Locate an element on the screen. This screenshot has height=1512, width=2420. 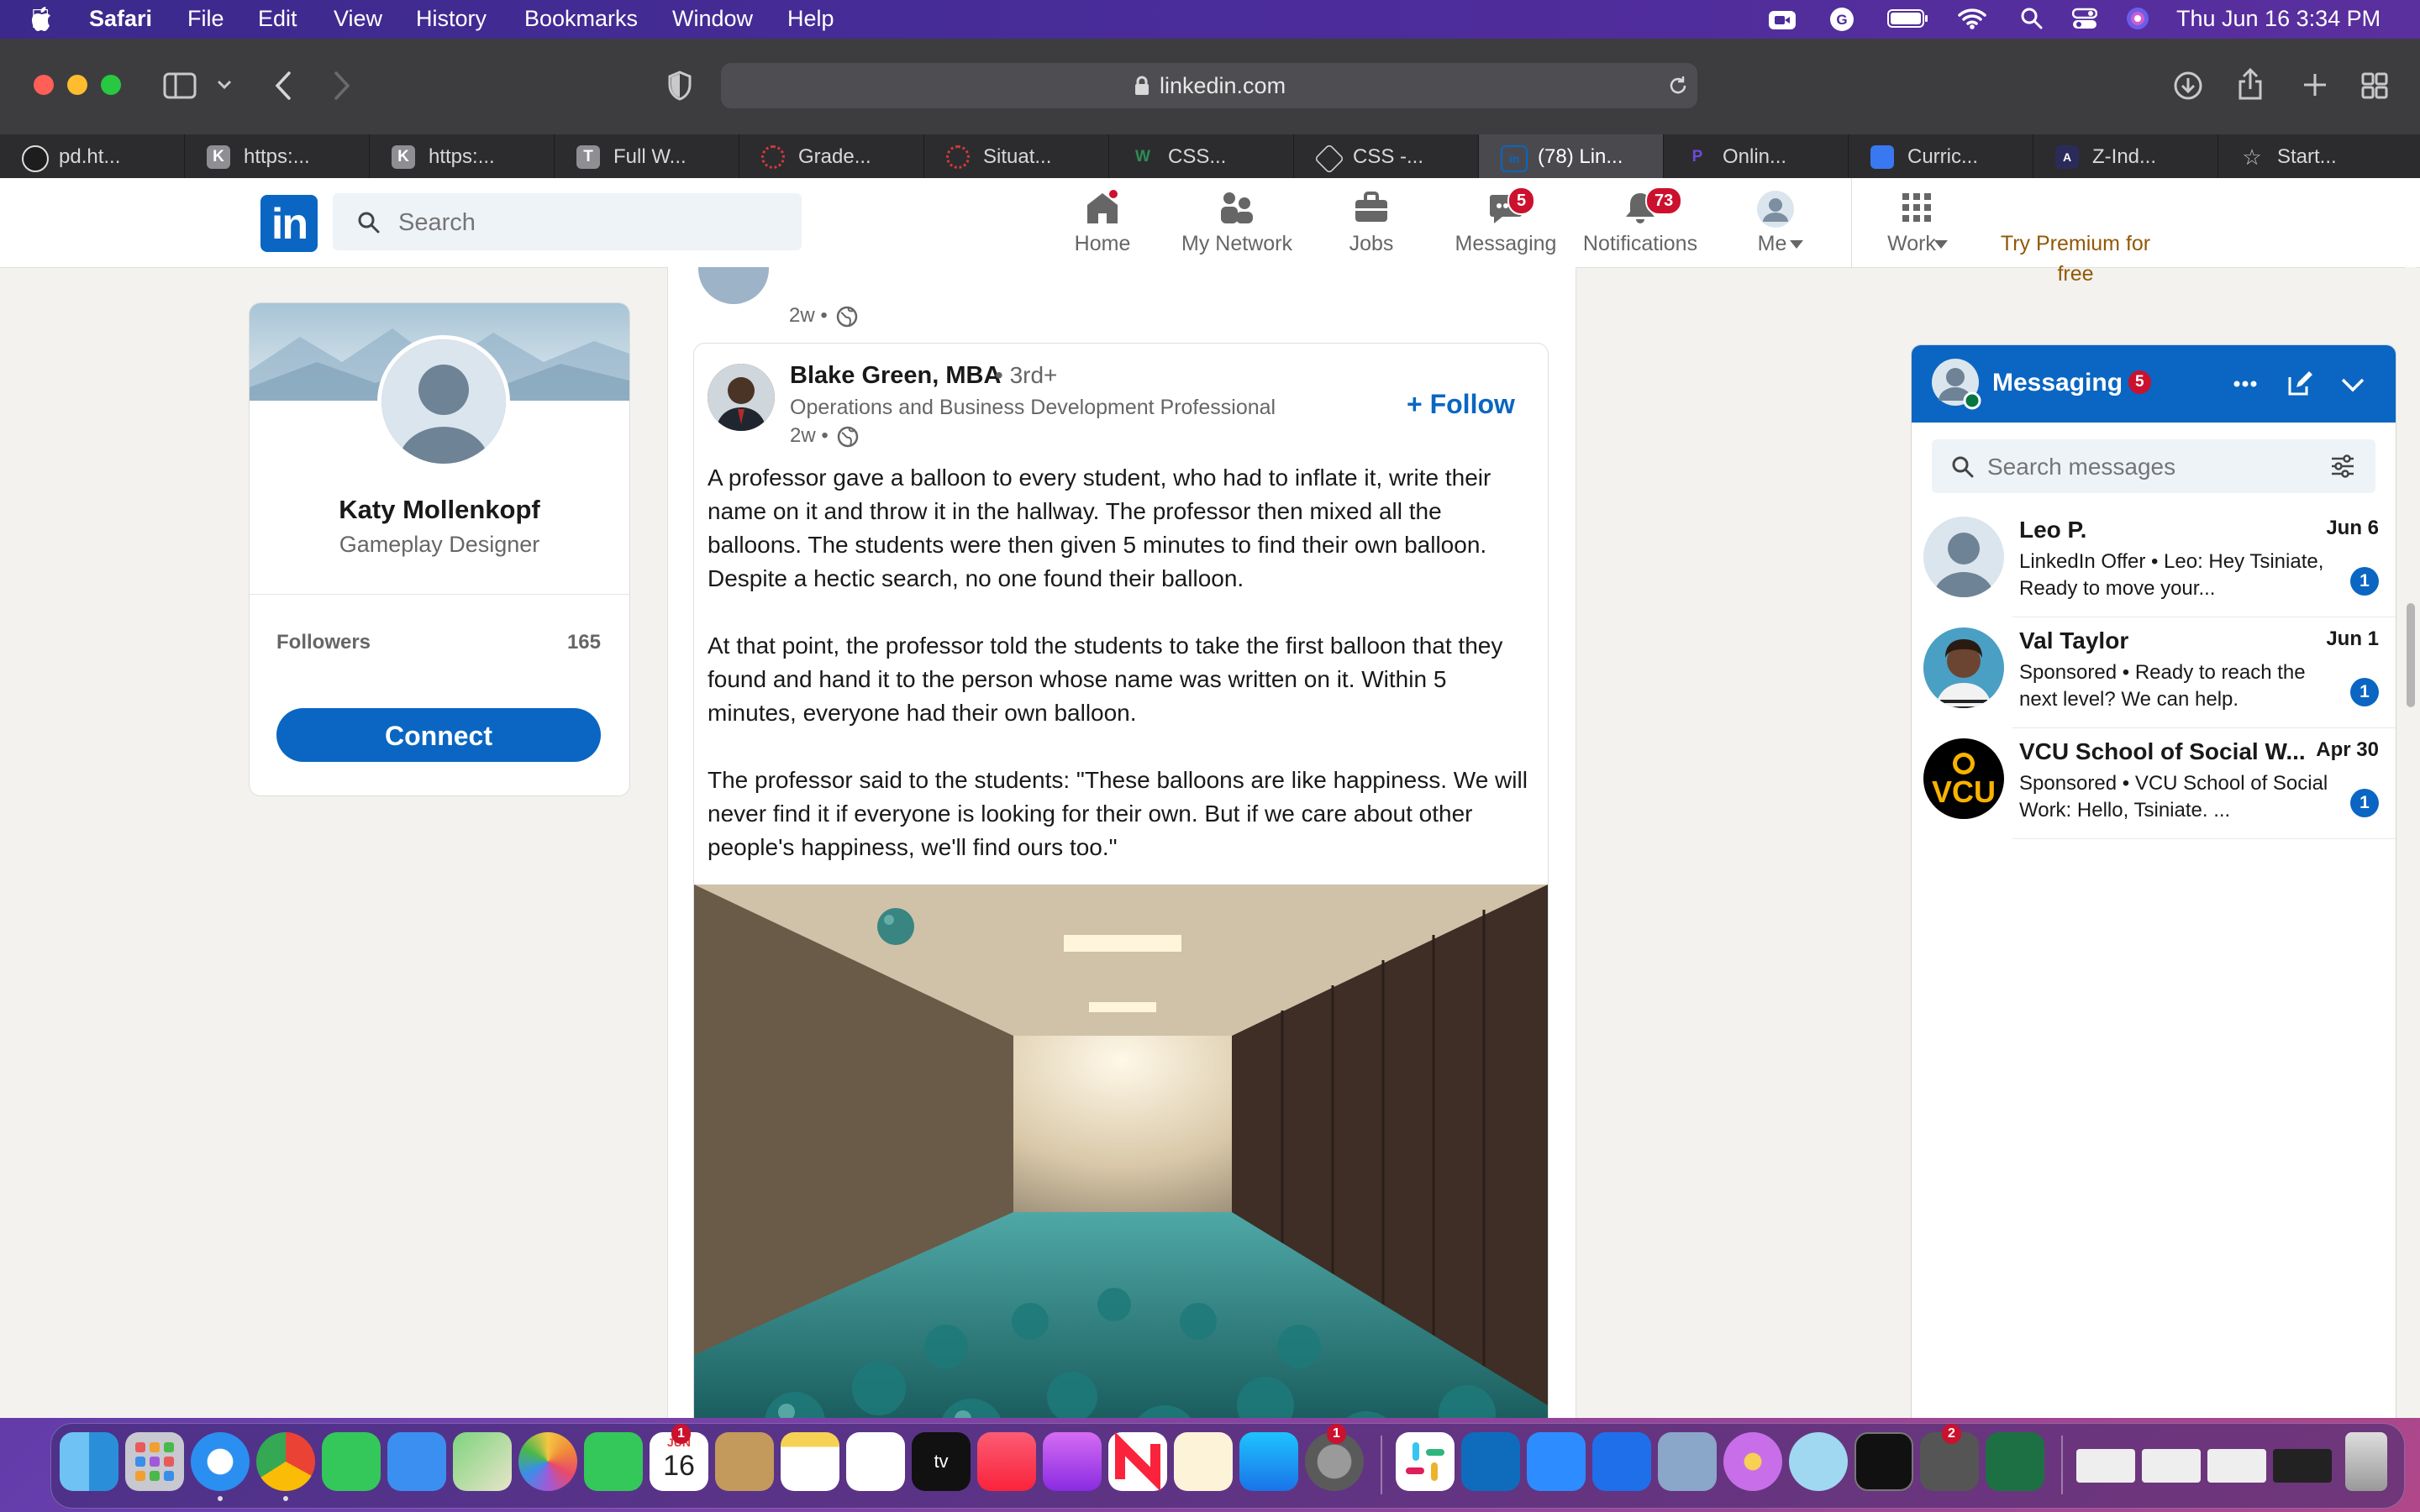
messages-icon is located at coordinates (352, 1461).